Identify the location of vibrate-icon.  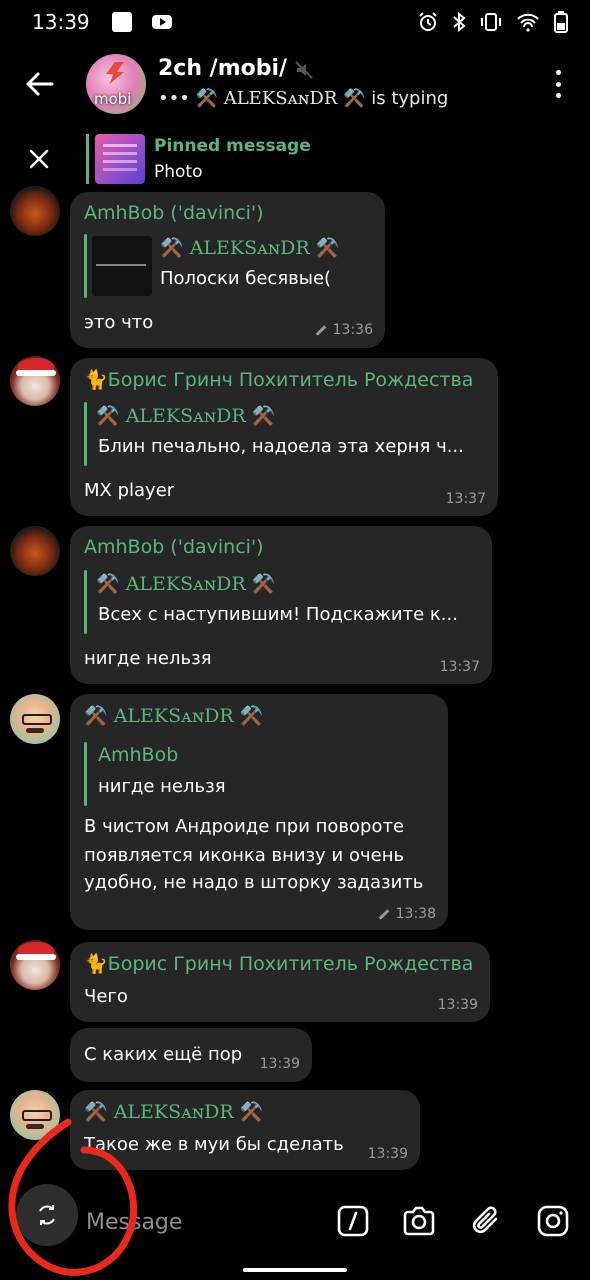
(491, 22).